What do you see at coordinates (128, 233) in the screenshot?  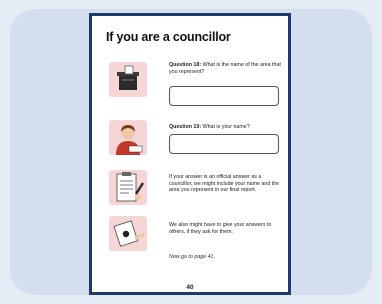 I see `share-handout-icon` at bounding box center [128, 233].